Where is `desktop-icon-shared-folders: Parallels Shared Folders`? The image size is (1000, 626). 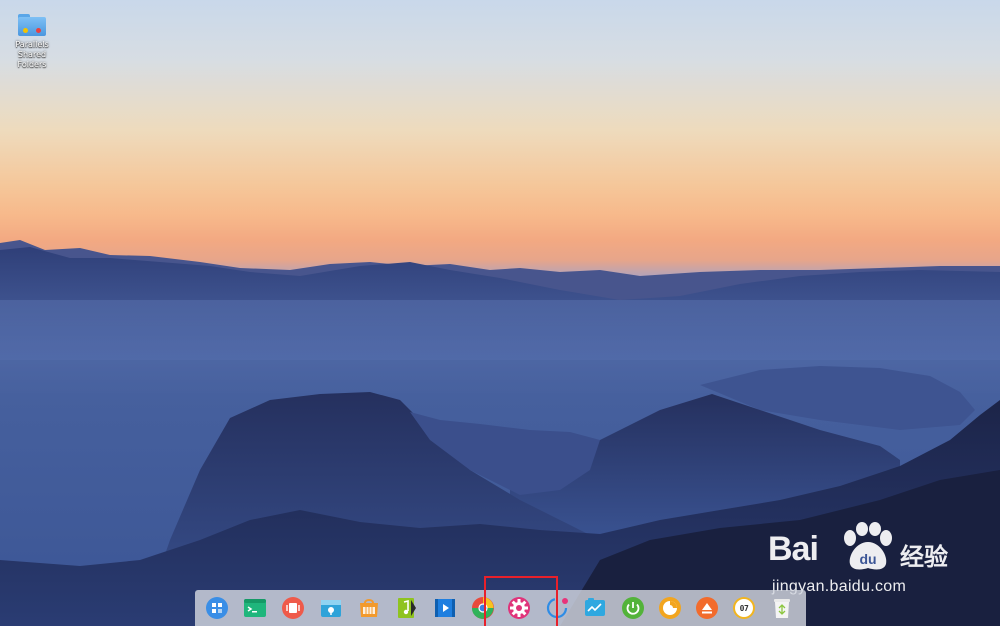 desktop-icon-shared-folders: Parallels Shared Folders is located at coordinates (32, 41).